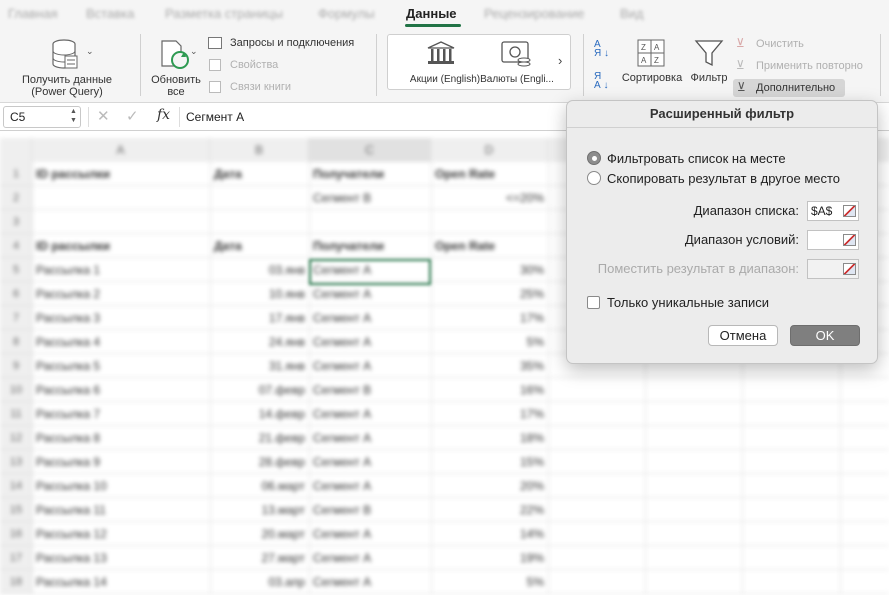 Image resolution: width=889 pixels, height=595 pixels. Describe the element at coordinates (489, 270) in the screenshot. I see `table-cell: 30%` at that location.